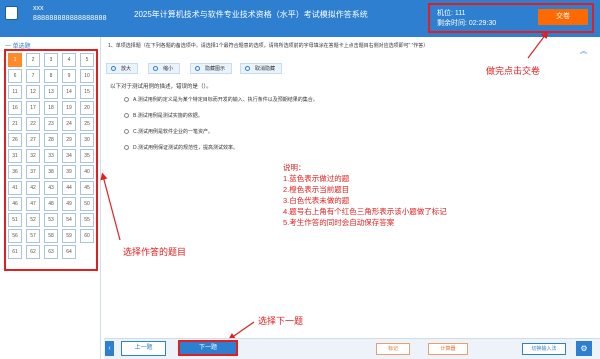 This screenshot has height=359, width=600. What do you see at coordinates (538, 45) in the screenshot?
I see `arrow-to-submit` at bounding box center [538, 45].